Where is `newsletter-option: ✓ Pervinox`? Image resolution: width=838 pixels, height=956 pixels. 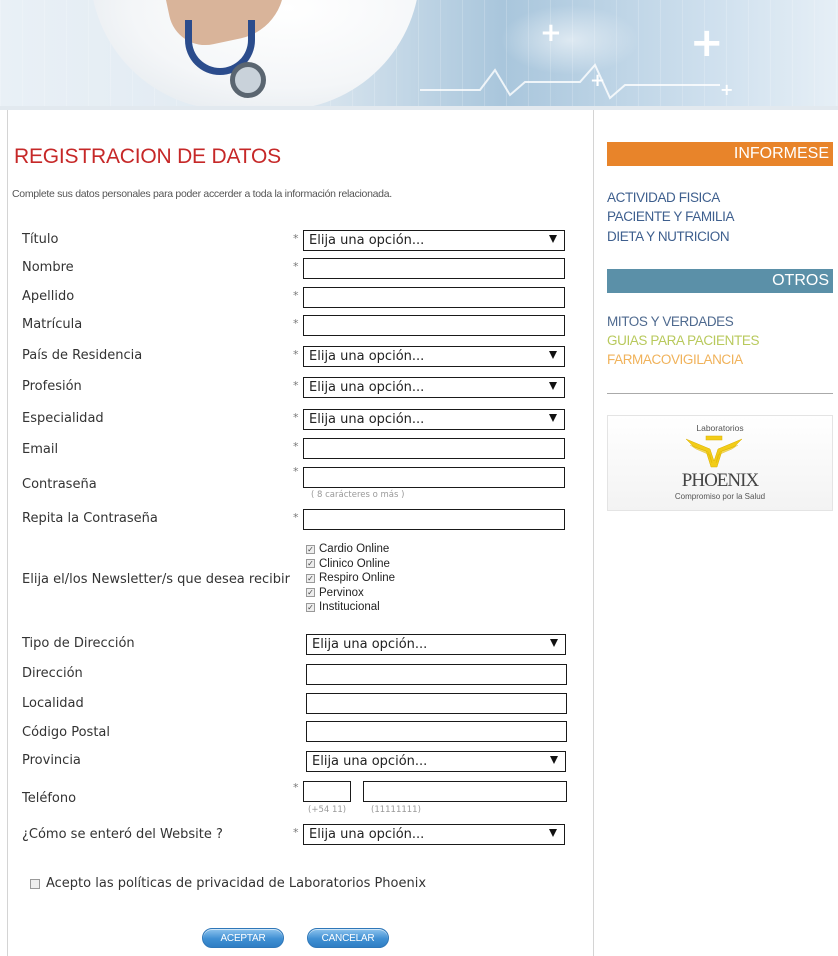 newsletter-option: ✓ Pervinox is located at coordinates (350, 593).